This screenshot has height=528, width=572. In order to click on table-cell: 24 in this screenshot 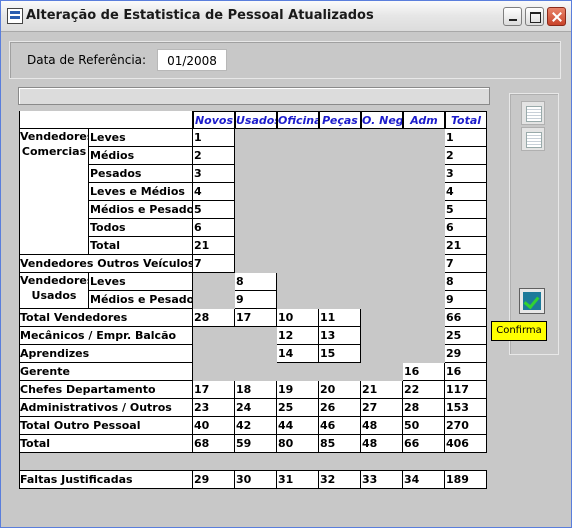, I will do `click(256, 408)`.